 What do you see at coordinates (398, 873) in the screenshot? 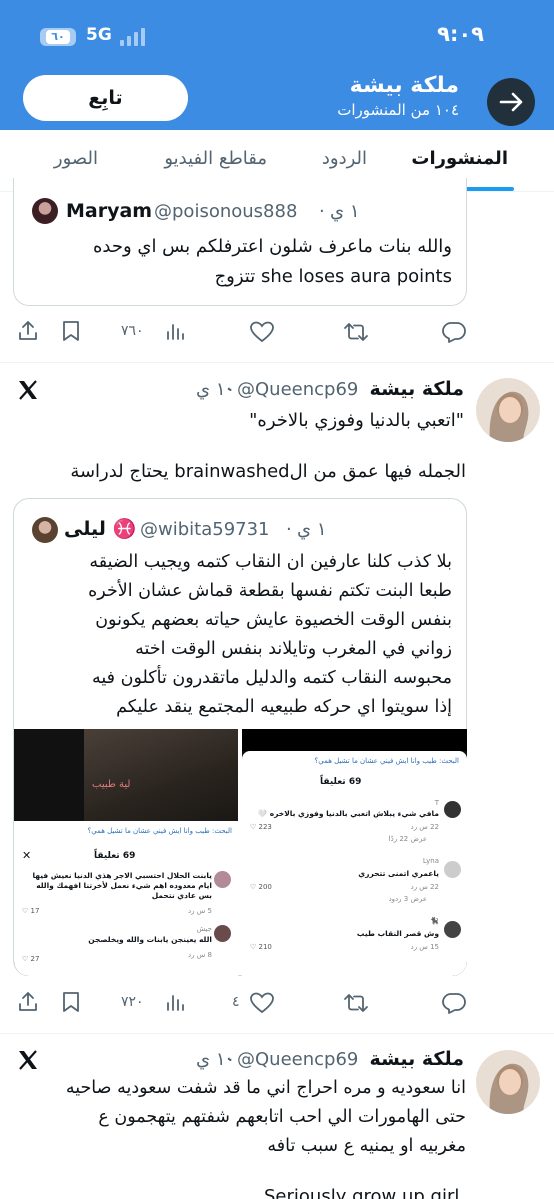
I see `image-comment: ياعمري اتمنى تتحرري` at bounding box center [398, 873].